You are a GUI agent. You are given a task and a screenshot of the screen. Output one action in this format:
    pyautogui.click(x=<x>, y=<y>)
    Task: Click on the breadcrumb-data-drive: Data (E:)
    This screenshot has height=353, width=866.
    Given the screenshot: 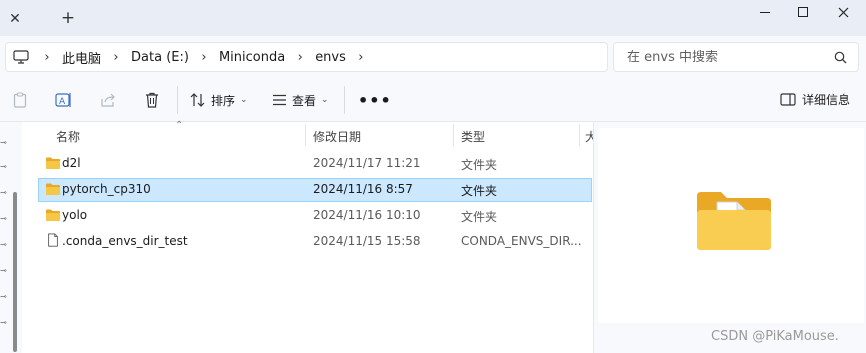 What is the action you would take?
    pyautogui.click(x=160, y=57)
    